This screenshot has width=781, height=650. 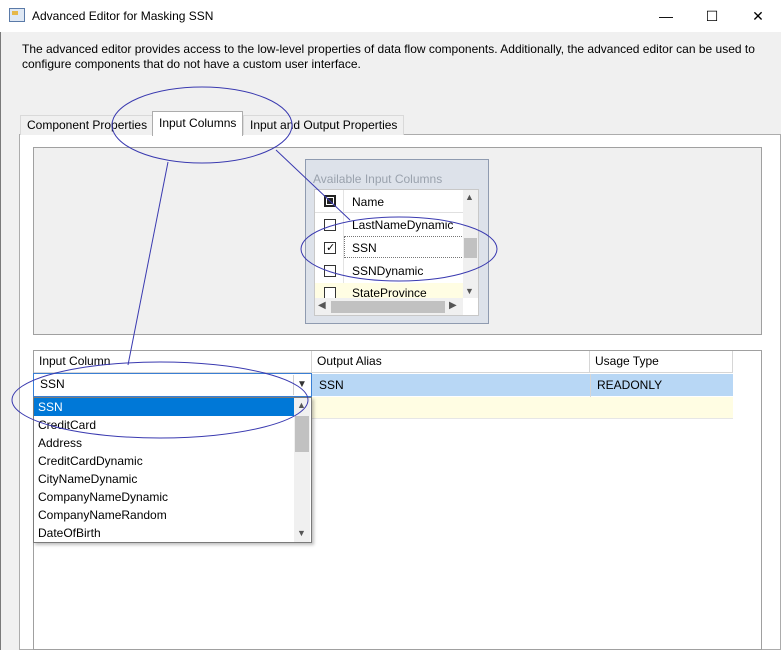 What do you see at coordinates (164, 497) in the screenshot?
I see `dropdown-item: CompanyNameDynamic` at bounding box center [164, 497].